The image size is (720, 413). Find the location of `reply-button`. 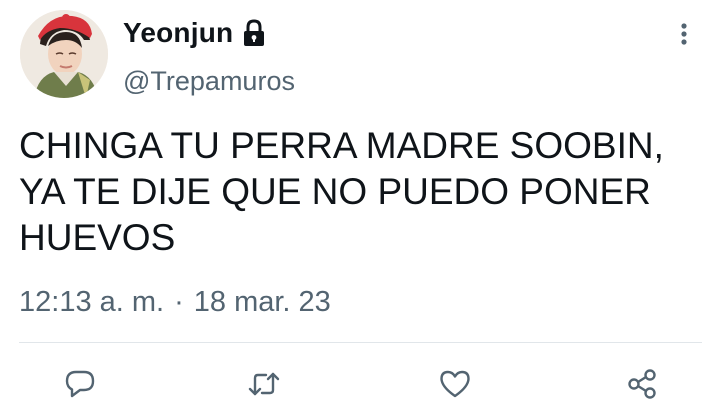

reply-button is located at coordinates (80, 384).